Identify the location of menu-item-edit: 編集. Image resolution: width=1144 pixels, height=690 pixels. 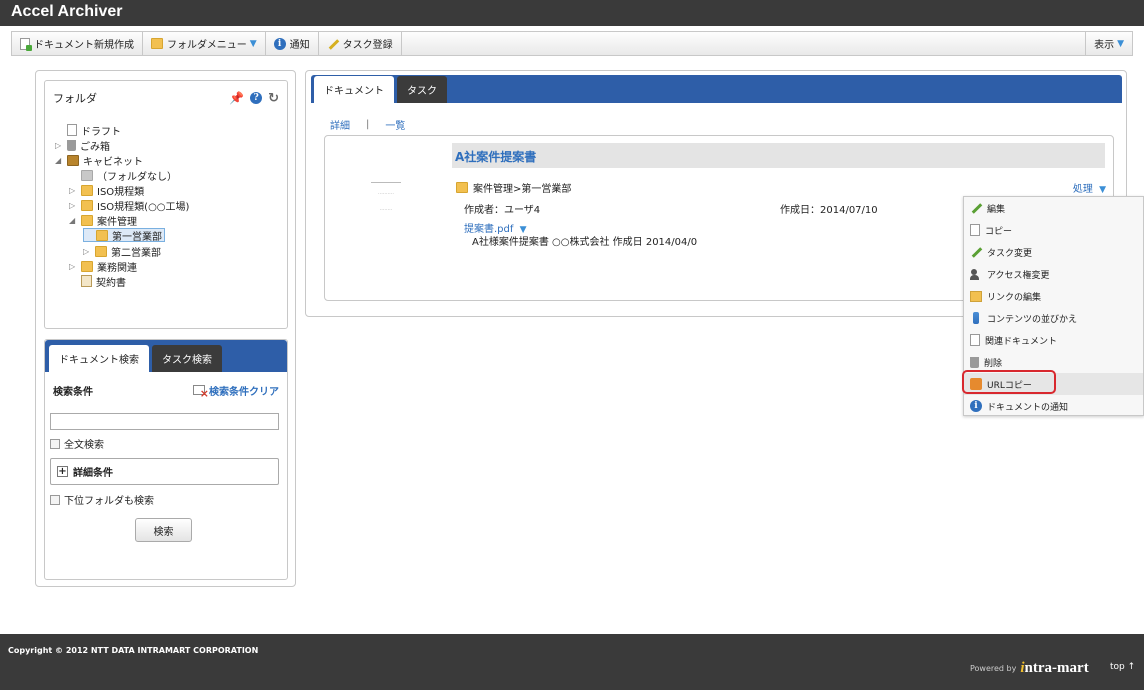
(1053, 208).